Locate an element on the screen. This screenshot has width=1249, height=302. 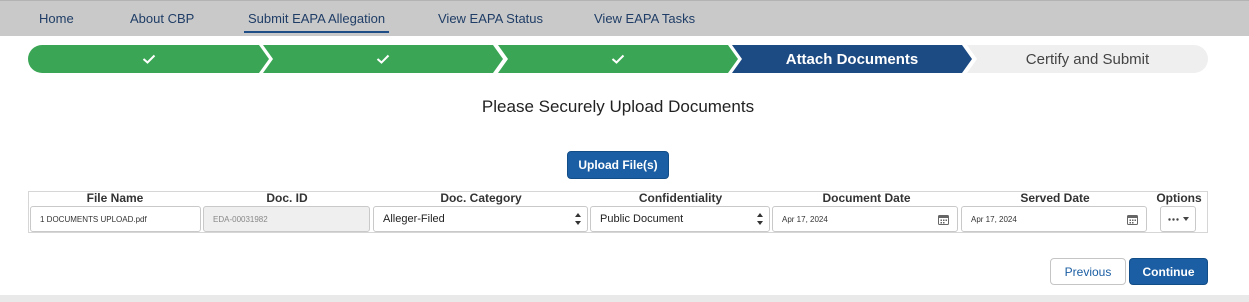
step-3-complete is located at coordinates (618, 59).